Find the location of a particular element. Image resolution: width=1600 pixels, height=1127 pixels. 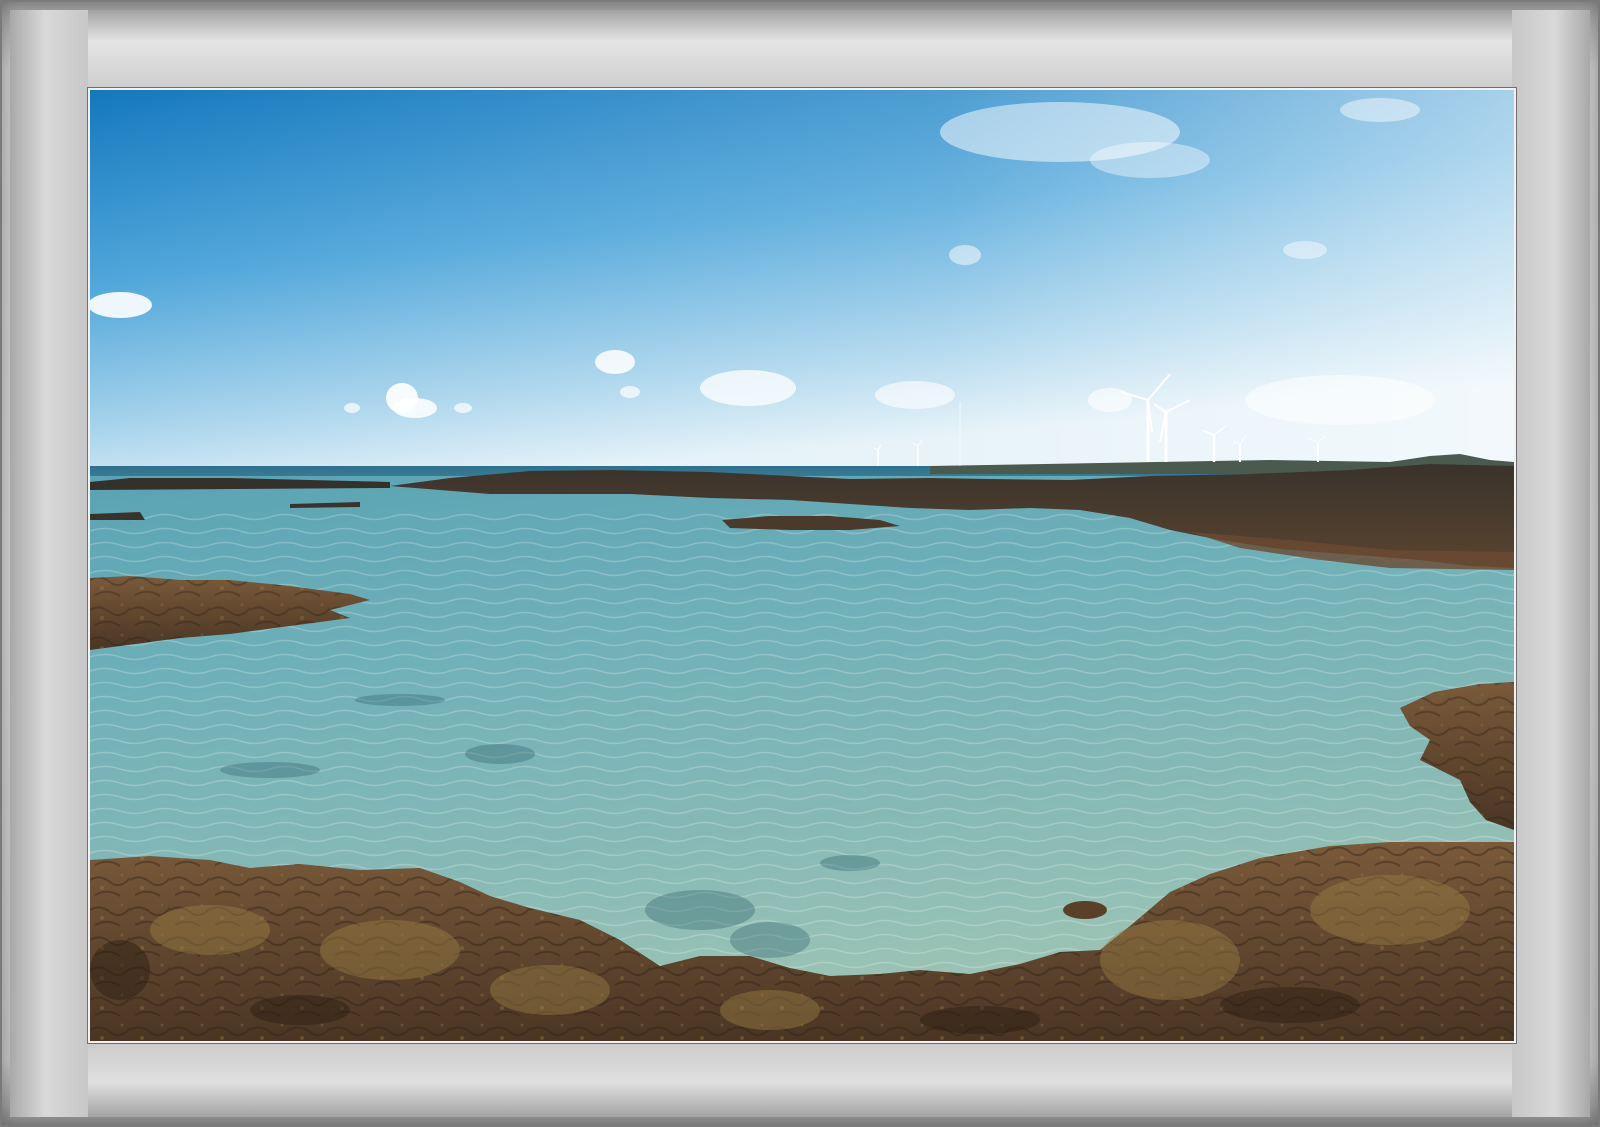

frame-bevel-right is located at coordinates (1551, 563).